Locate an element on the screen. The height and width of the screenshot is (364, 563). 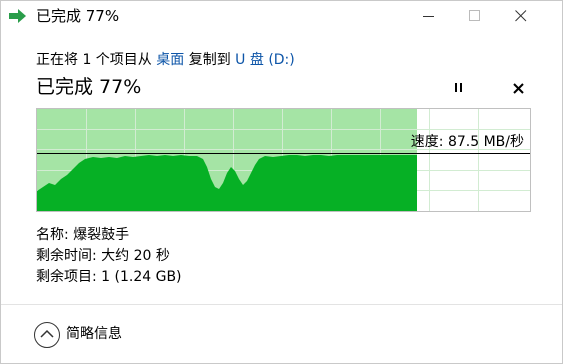
maximize-icon is located at coordinates (474, 15).